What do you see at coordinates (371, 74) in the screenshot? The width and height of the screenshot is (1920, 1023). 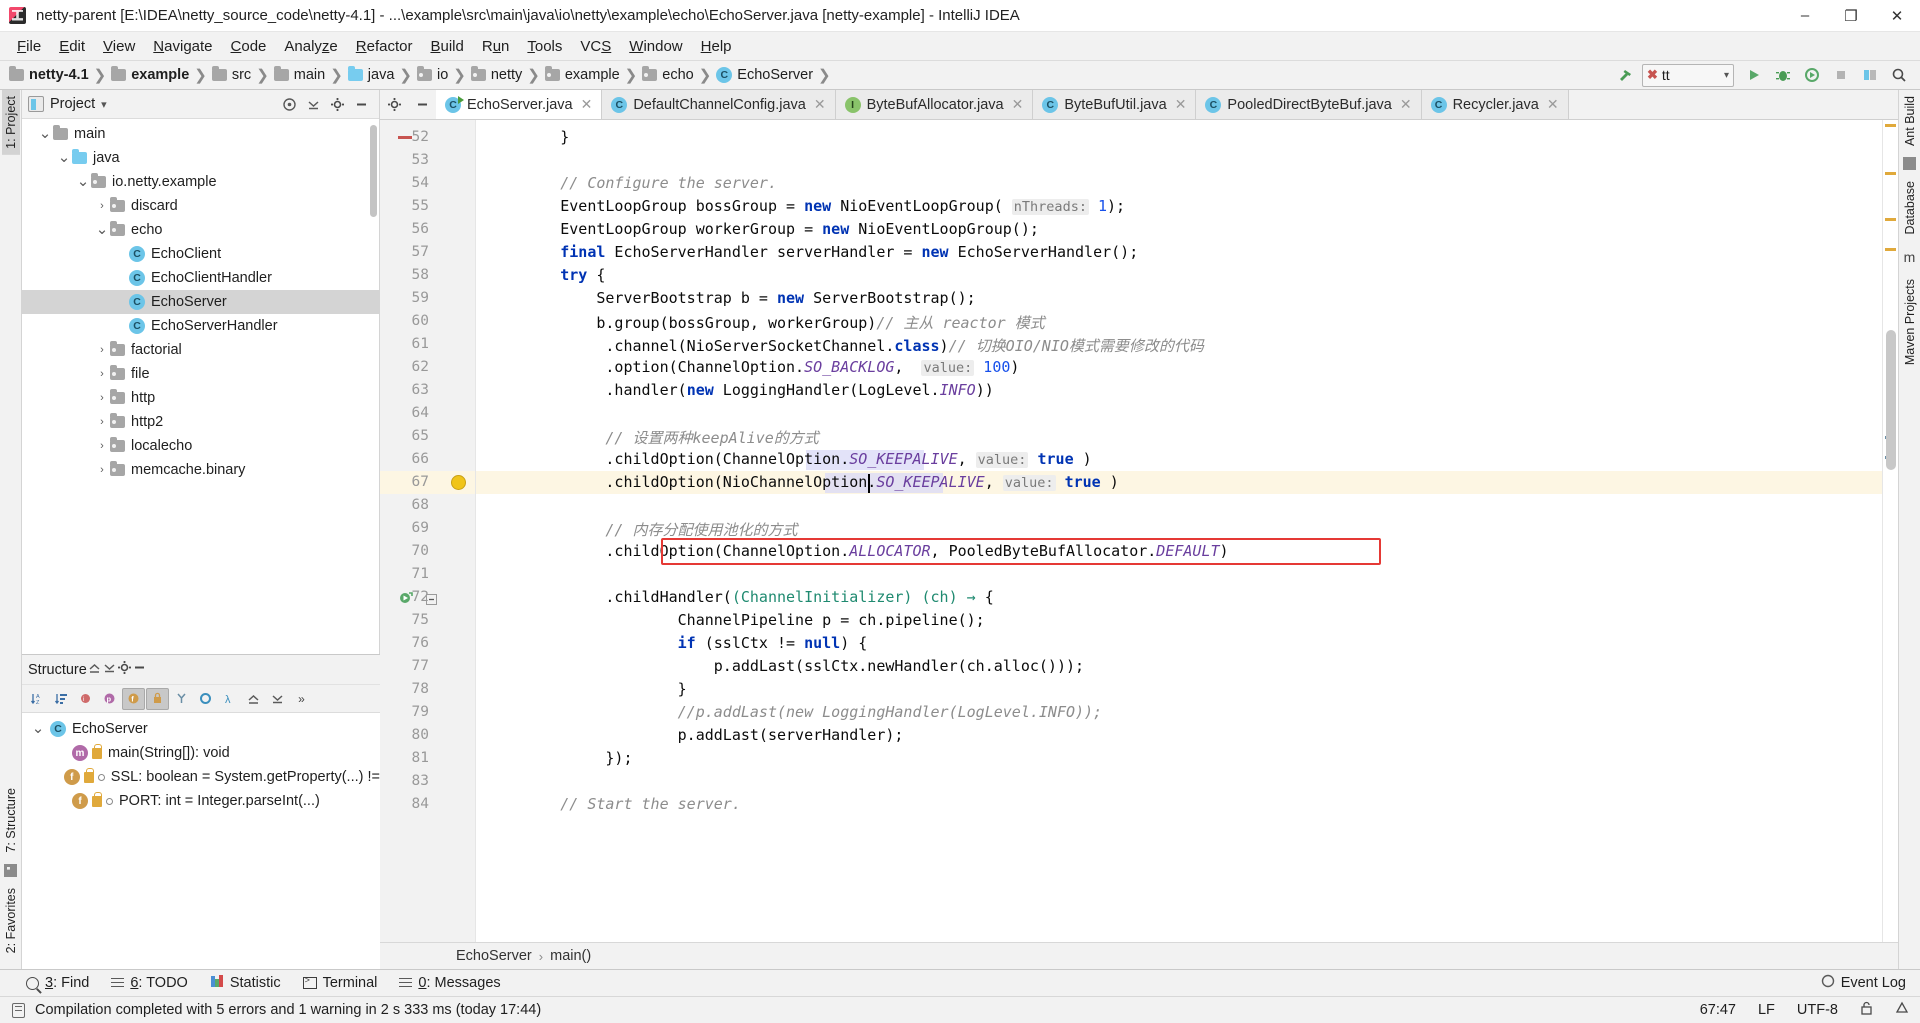 I see `breadcrumb-item-java: java` at bounding box center [371, 74].